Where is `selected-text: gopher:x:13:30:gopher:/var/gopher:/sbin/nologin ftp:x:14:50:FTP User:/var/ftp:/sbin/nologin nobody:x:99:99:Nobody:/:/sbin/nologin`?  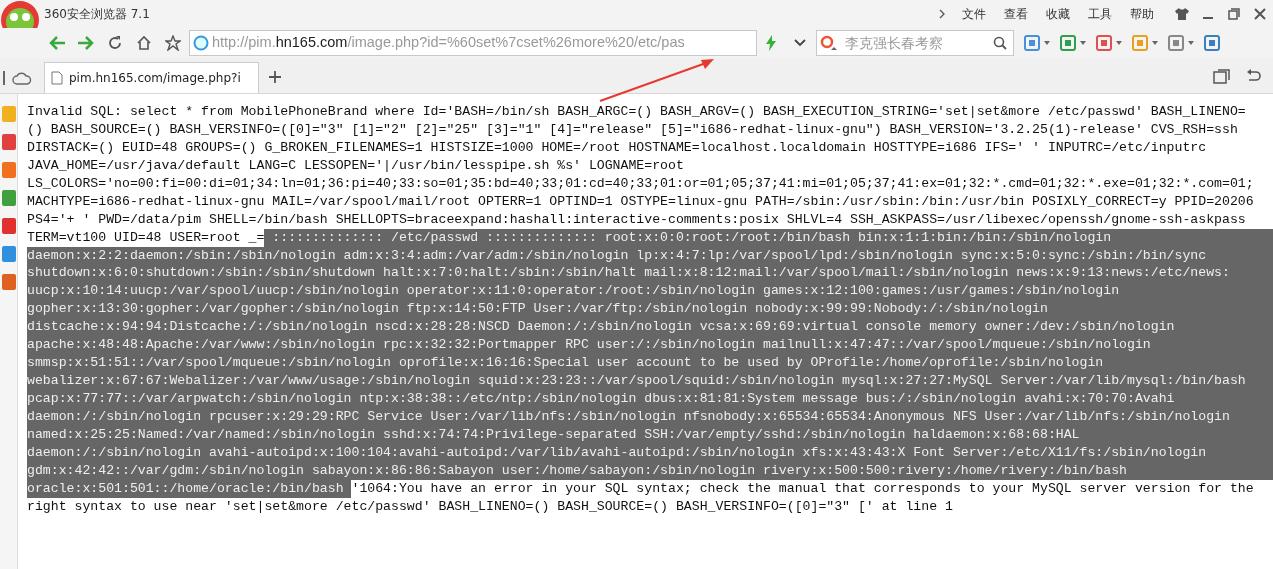
selected-text: gopher:x:13:30:gopher:/var/gopher:/sbin/nologin ftp:x:14:50:FTP User:/var/ftp:/sbin/nologin nobody:x:99:99:Nobody:/:/sbin/nologin is located at coordinates (650, 309).